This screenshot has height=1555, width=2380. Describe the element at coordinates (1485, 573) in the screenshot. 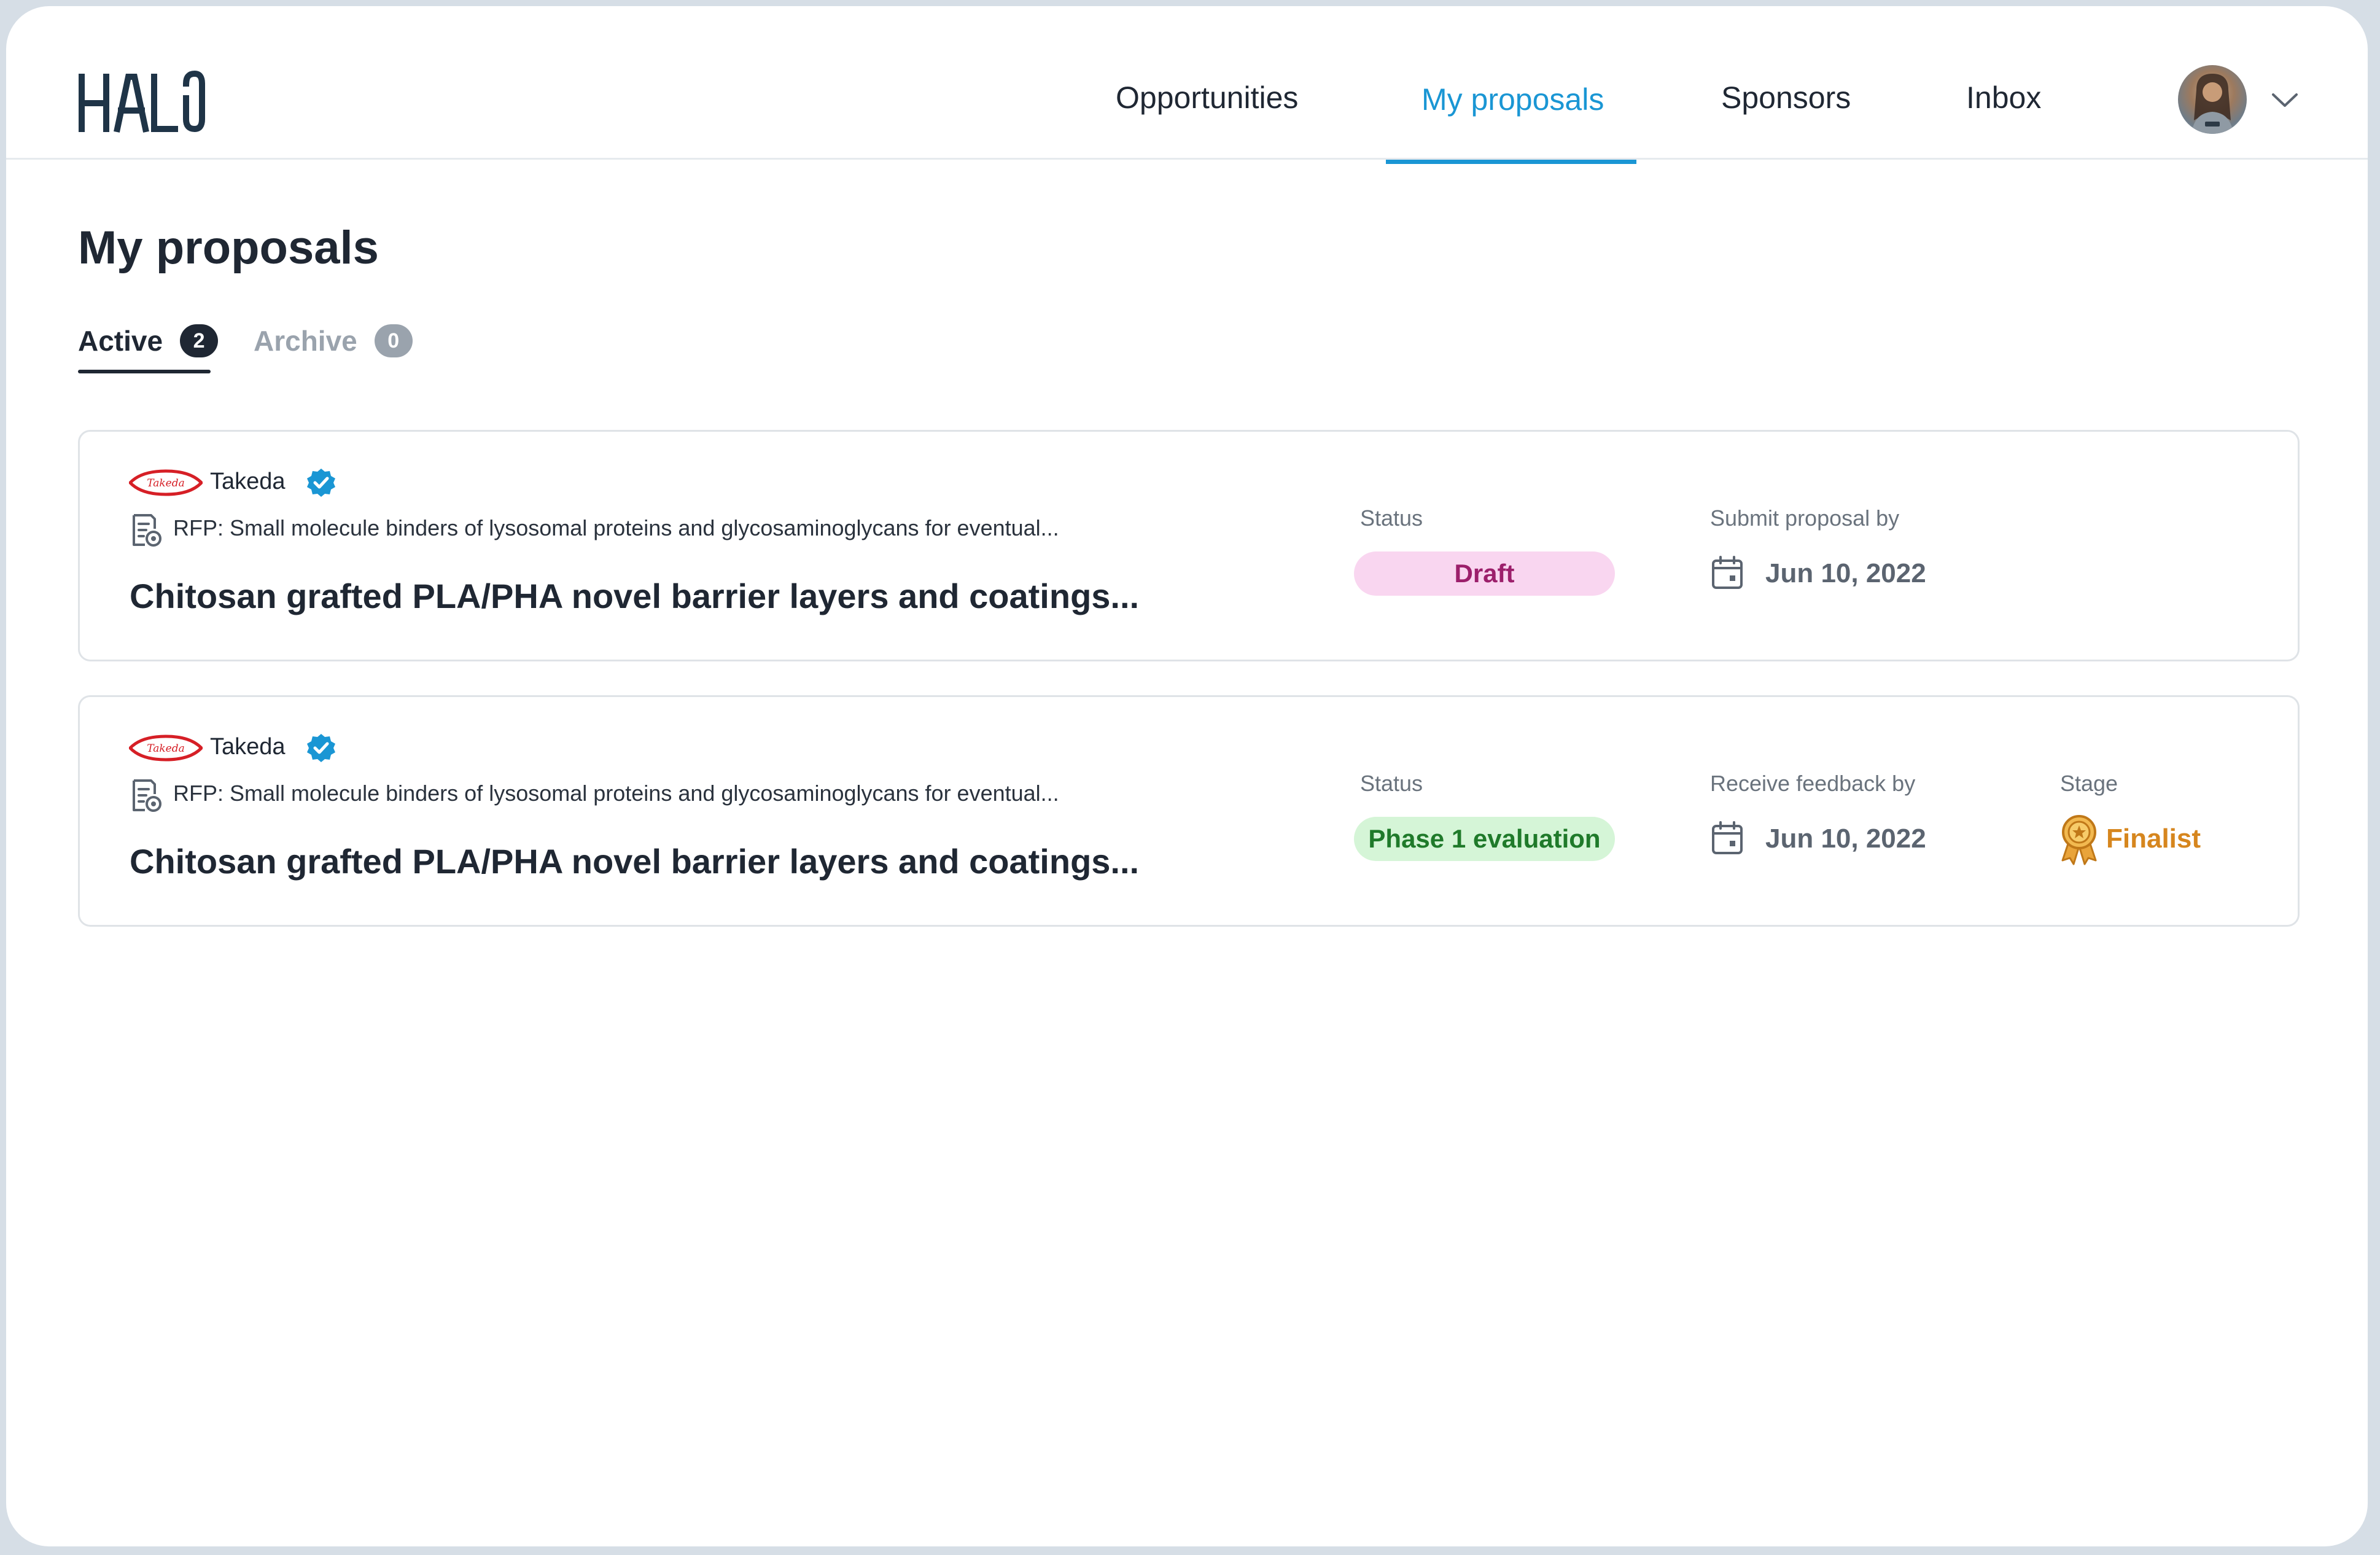

I see `status-badge: Draft` at that location.